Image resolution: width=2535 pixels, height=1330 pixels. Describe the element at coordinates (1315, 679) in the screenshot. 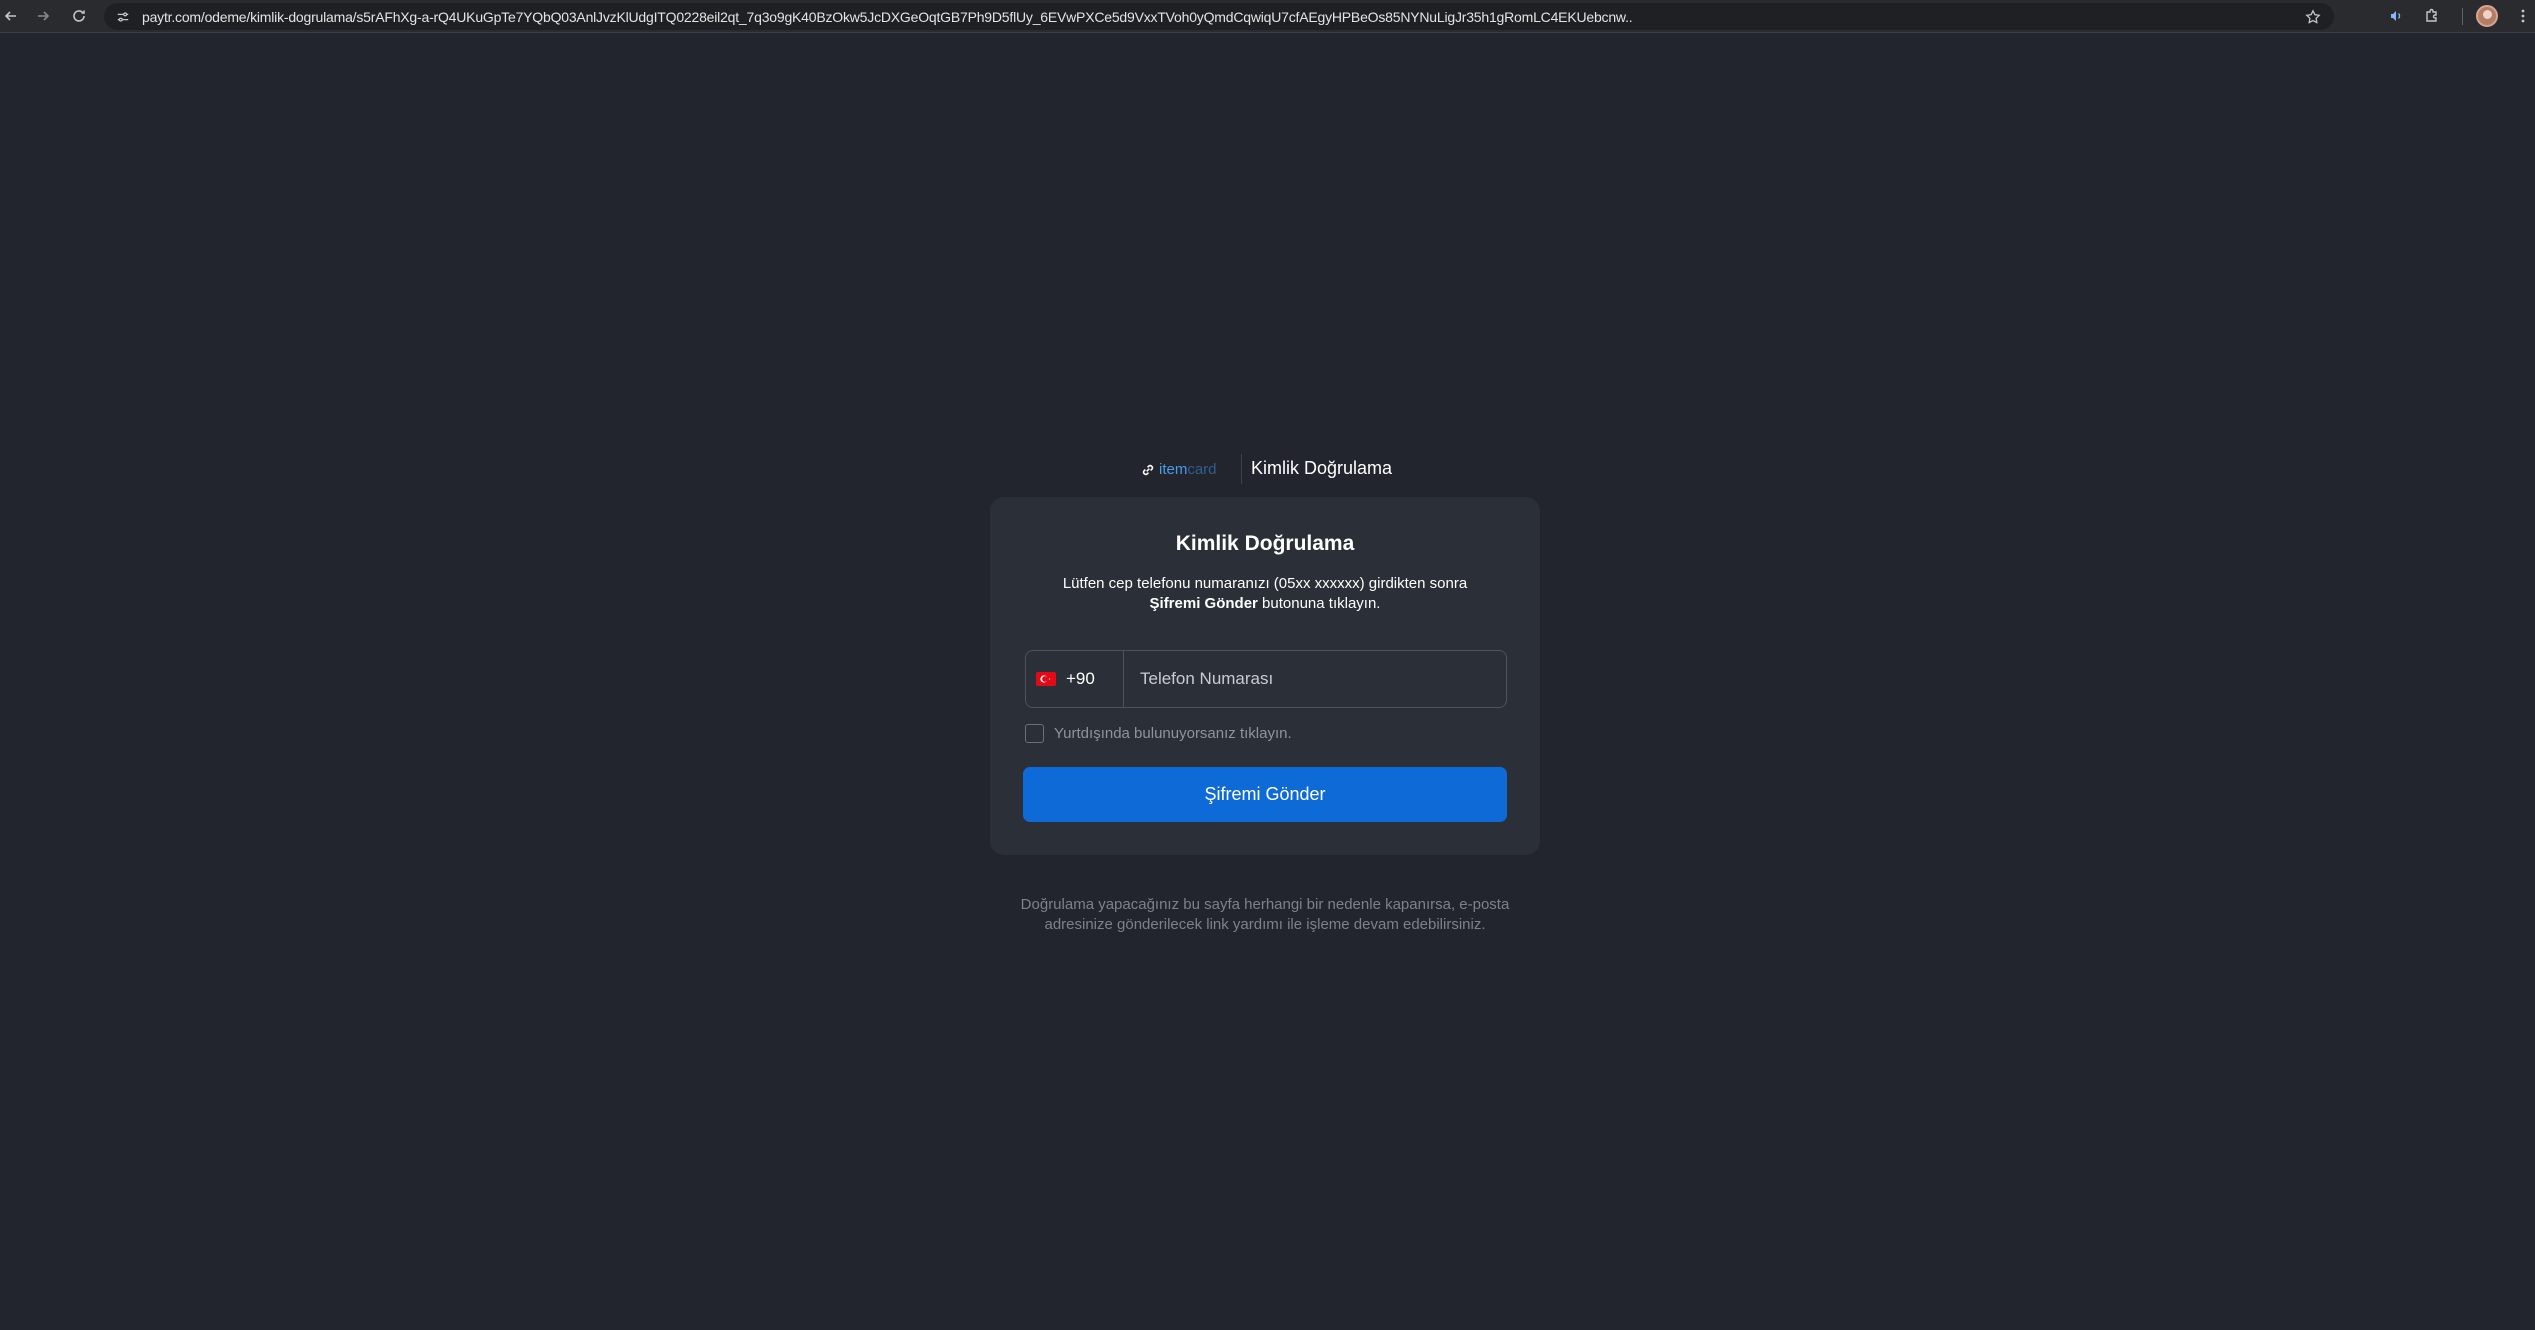

I see `phone-number-input` at that location.